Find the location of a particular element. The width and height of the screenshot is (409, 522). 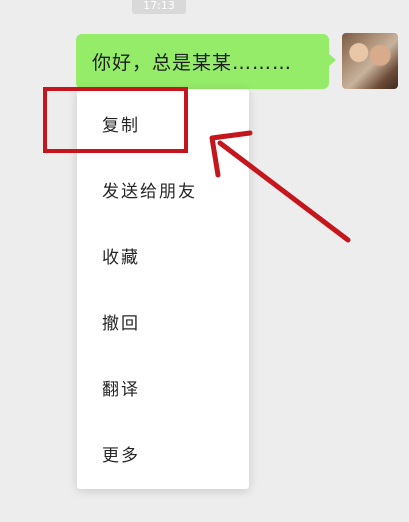

highlight-box is located at coordinates (115, 120).